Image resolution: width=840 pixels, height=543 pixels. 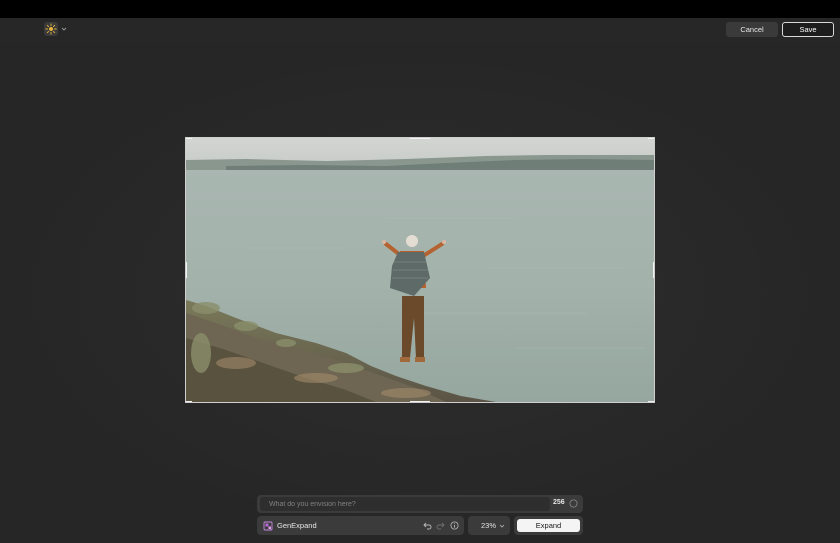 I want to click on crop-handle-bl, so click(x=189, y=401).